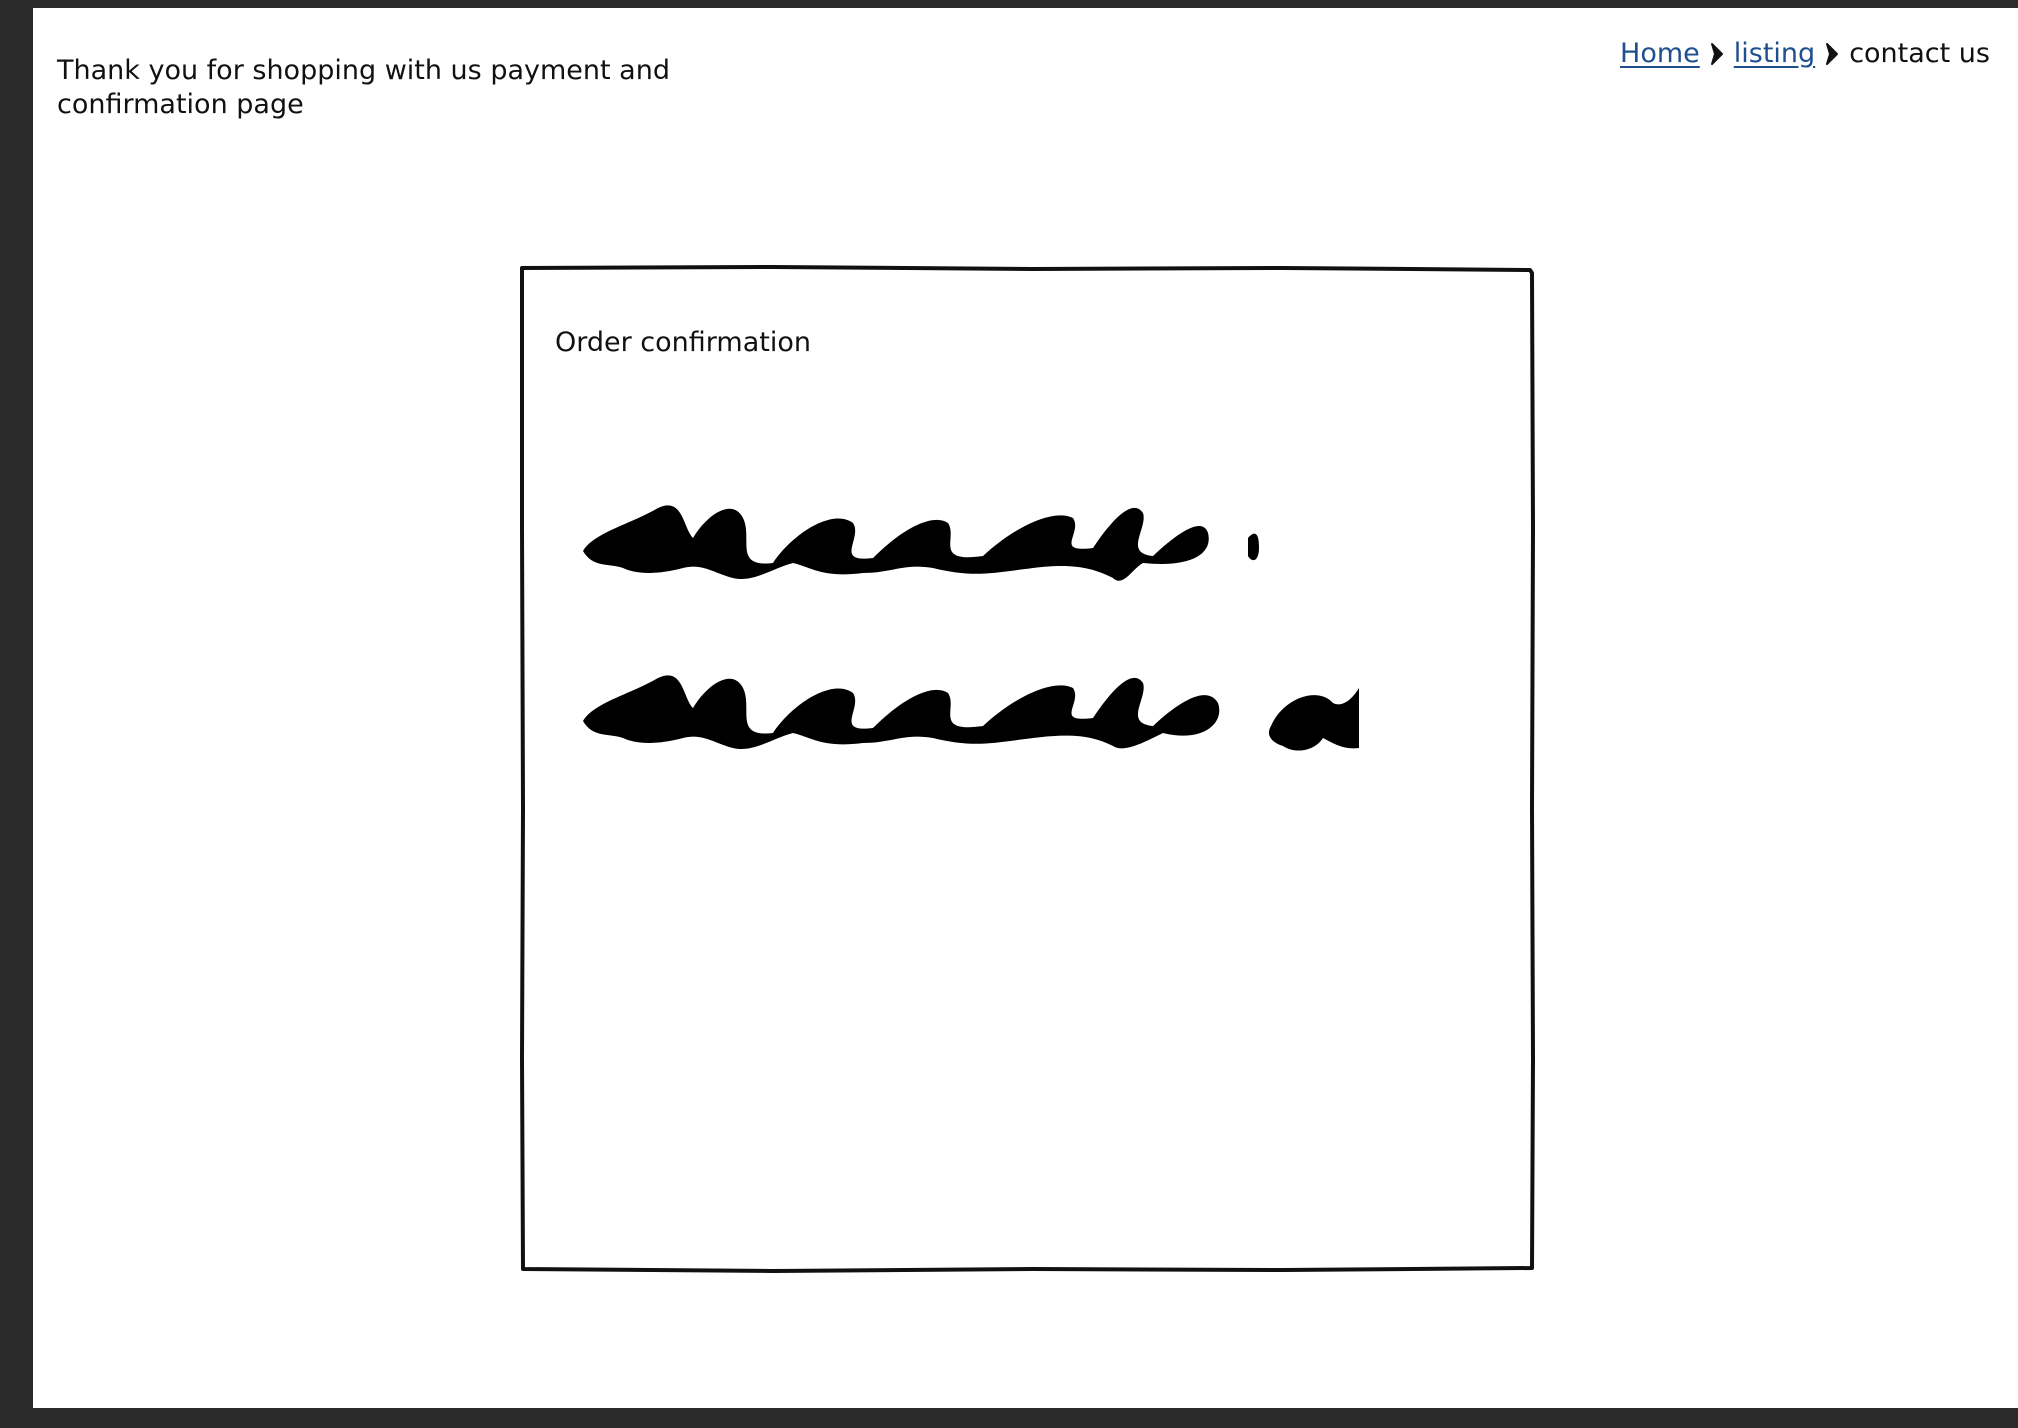 The image size is (2018, 1428). I want to click on breadcrumb-home-link: Home, so click(1660, 54).